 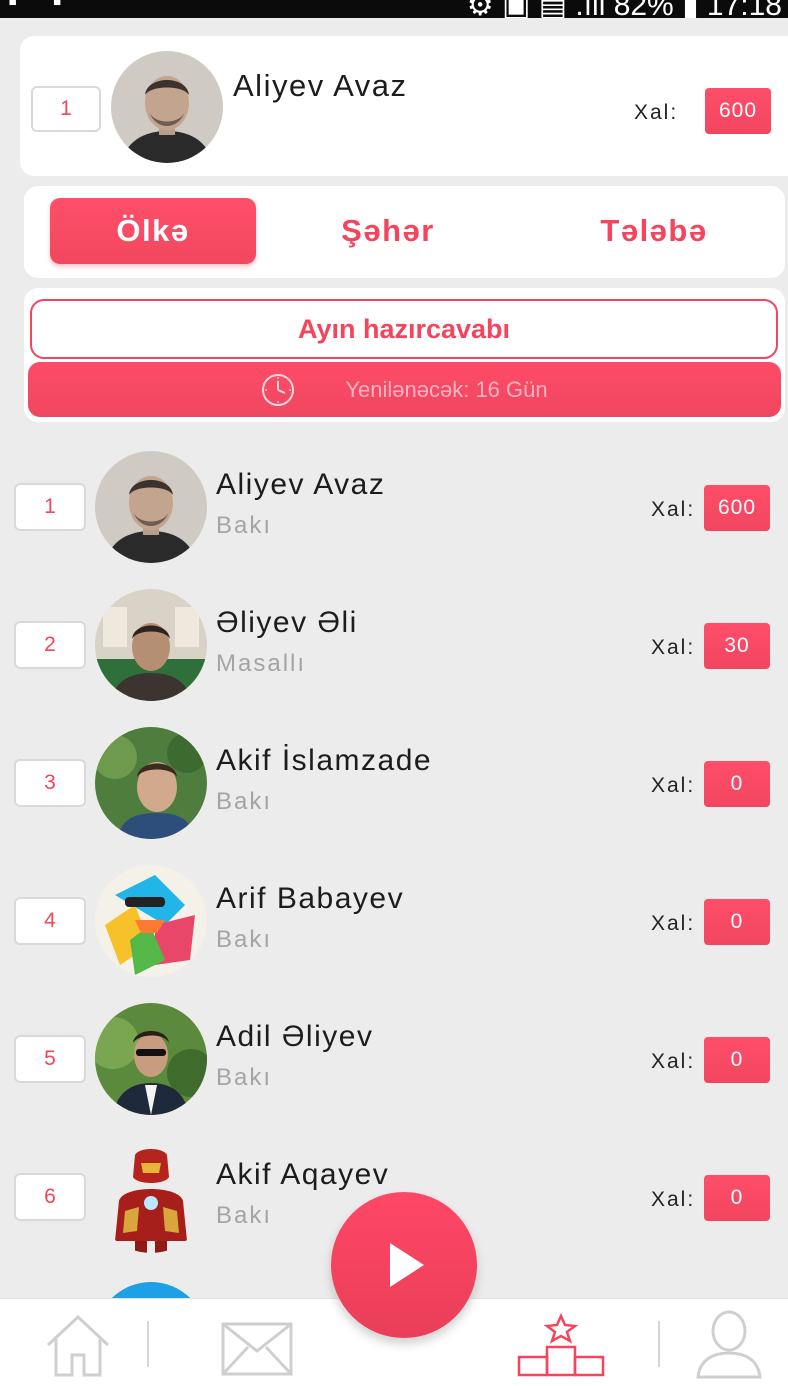 I want to click on player-name: Əliyev Əli, so click(x=287, y=622).